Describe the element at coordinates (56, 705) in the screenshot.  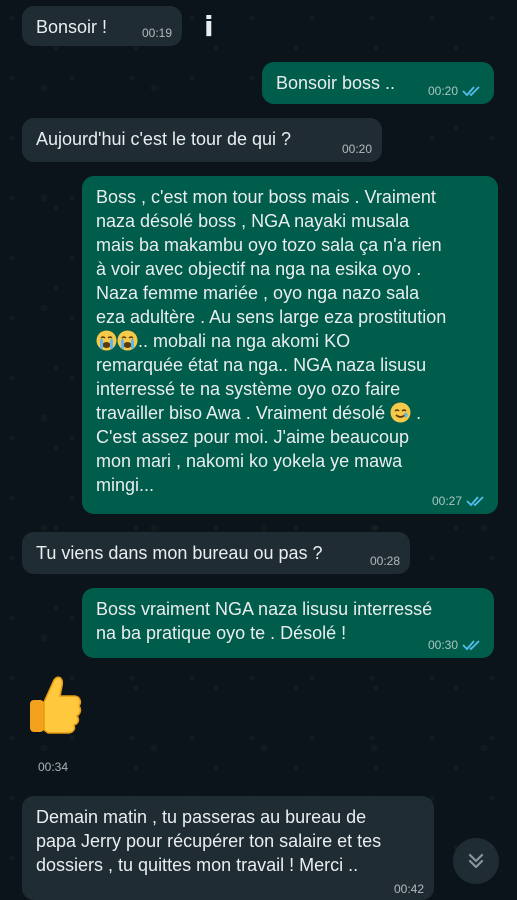
I see `thumbs-up-icon` at that location.